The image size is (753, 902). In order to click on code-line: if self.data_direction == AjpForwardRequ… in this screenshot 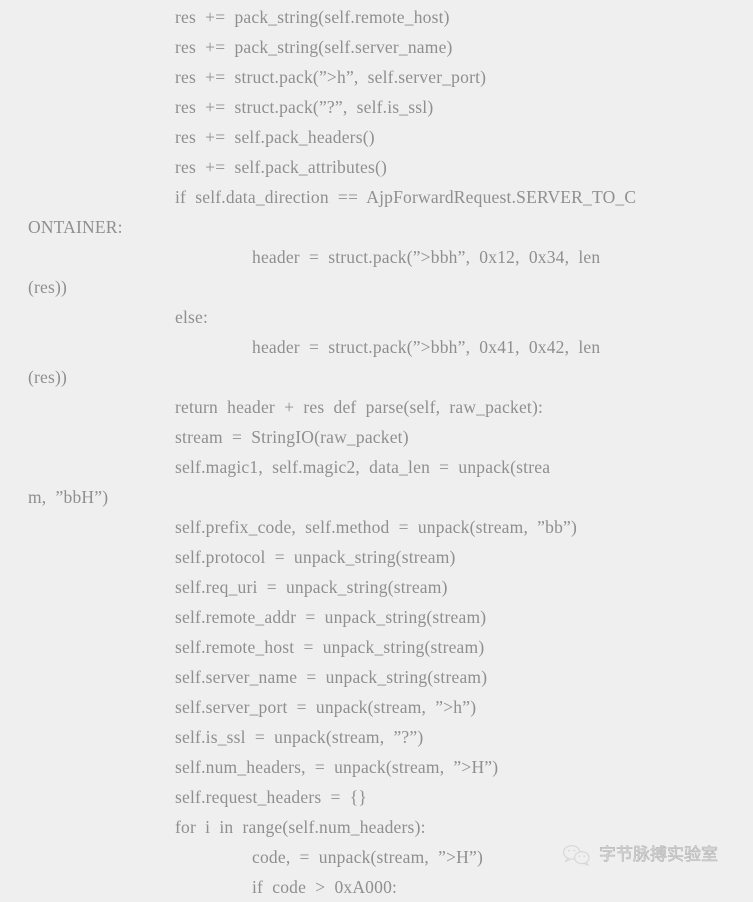, I will do `click(406, 197)`.